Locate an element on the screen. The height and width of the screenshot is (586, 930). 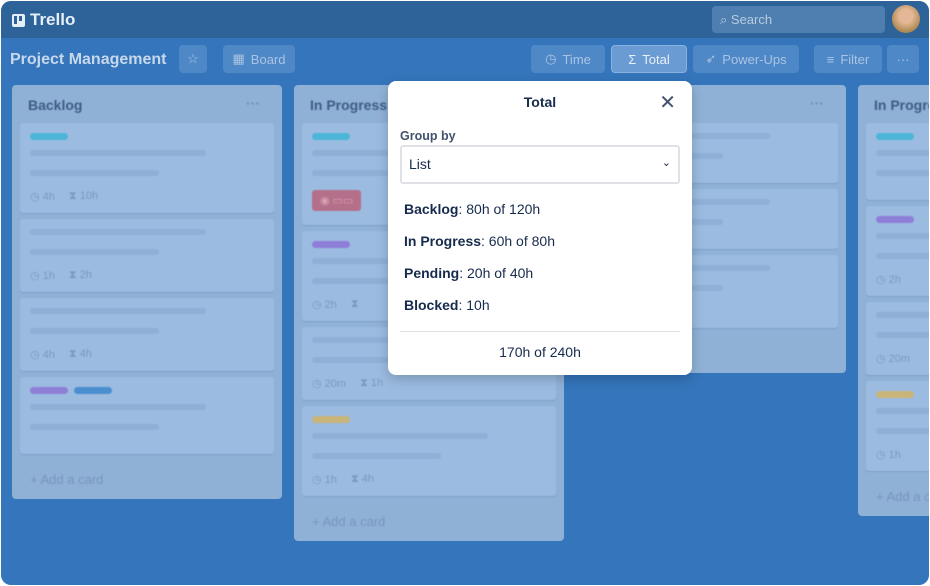
close-icon: ✕ is located at coordinates (667, 102).